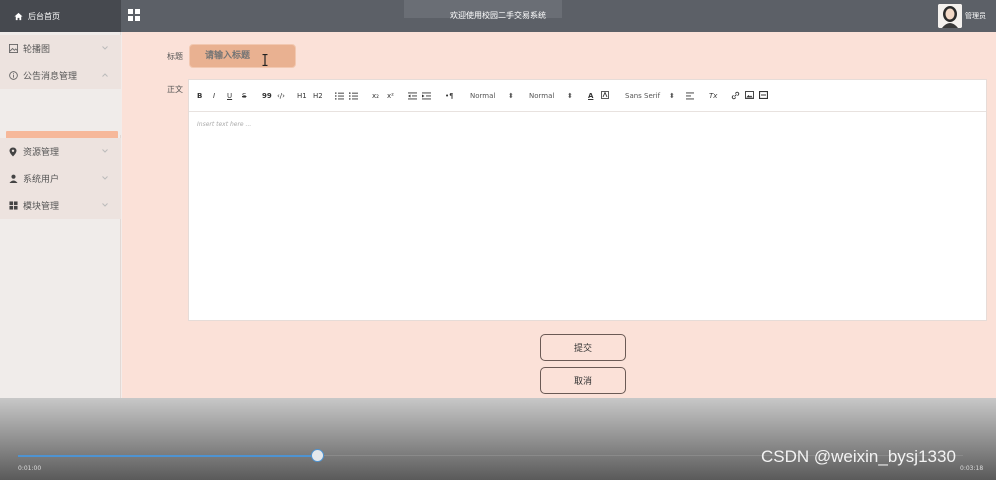 Image resolution: width=996 pixels, height=480 pixels. I want to click on header-1-button: H1, so click(302, 96).